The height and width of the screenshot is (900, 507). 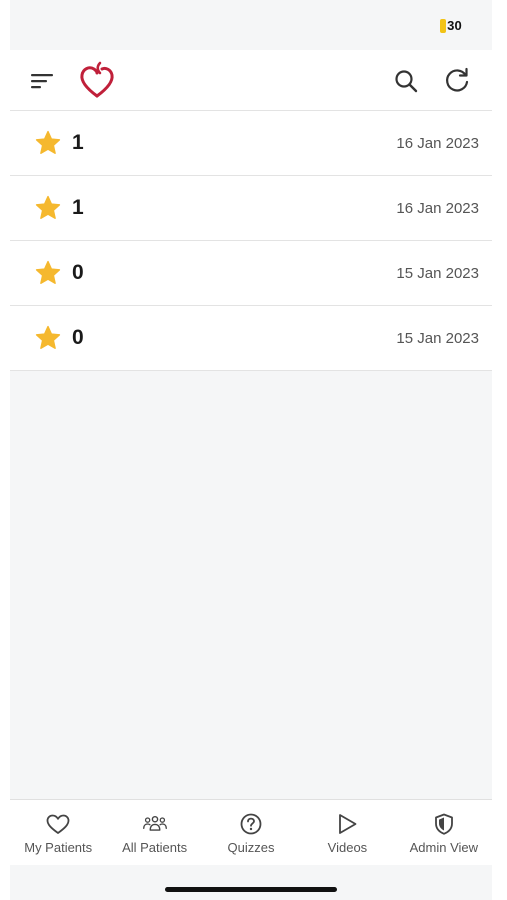 What do you see at coordinates (443, 25) in the screenshot?
I see `battery-icon` at bounding box center [443, 25].